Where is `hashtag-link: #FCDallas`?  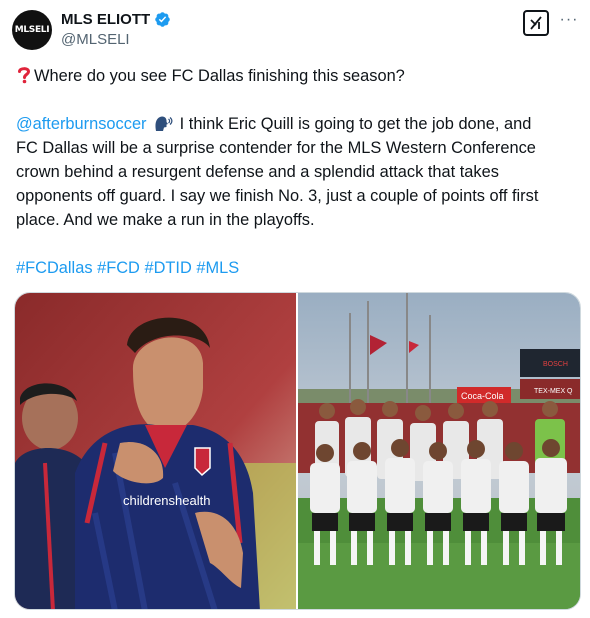
hashtag-link: #FCDallas is located at coordinates (54, 268).